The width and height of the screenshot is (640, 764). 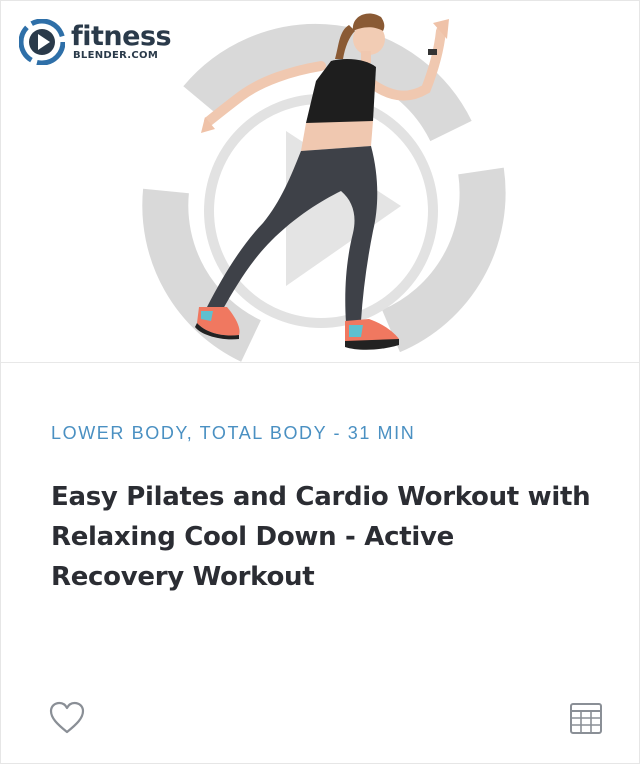 I want to click on brand-domain: BLENDER.COM, so click(x=116, y=55).